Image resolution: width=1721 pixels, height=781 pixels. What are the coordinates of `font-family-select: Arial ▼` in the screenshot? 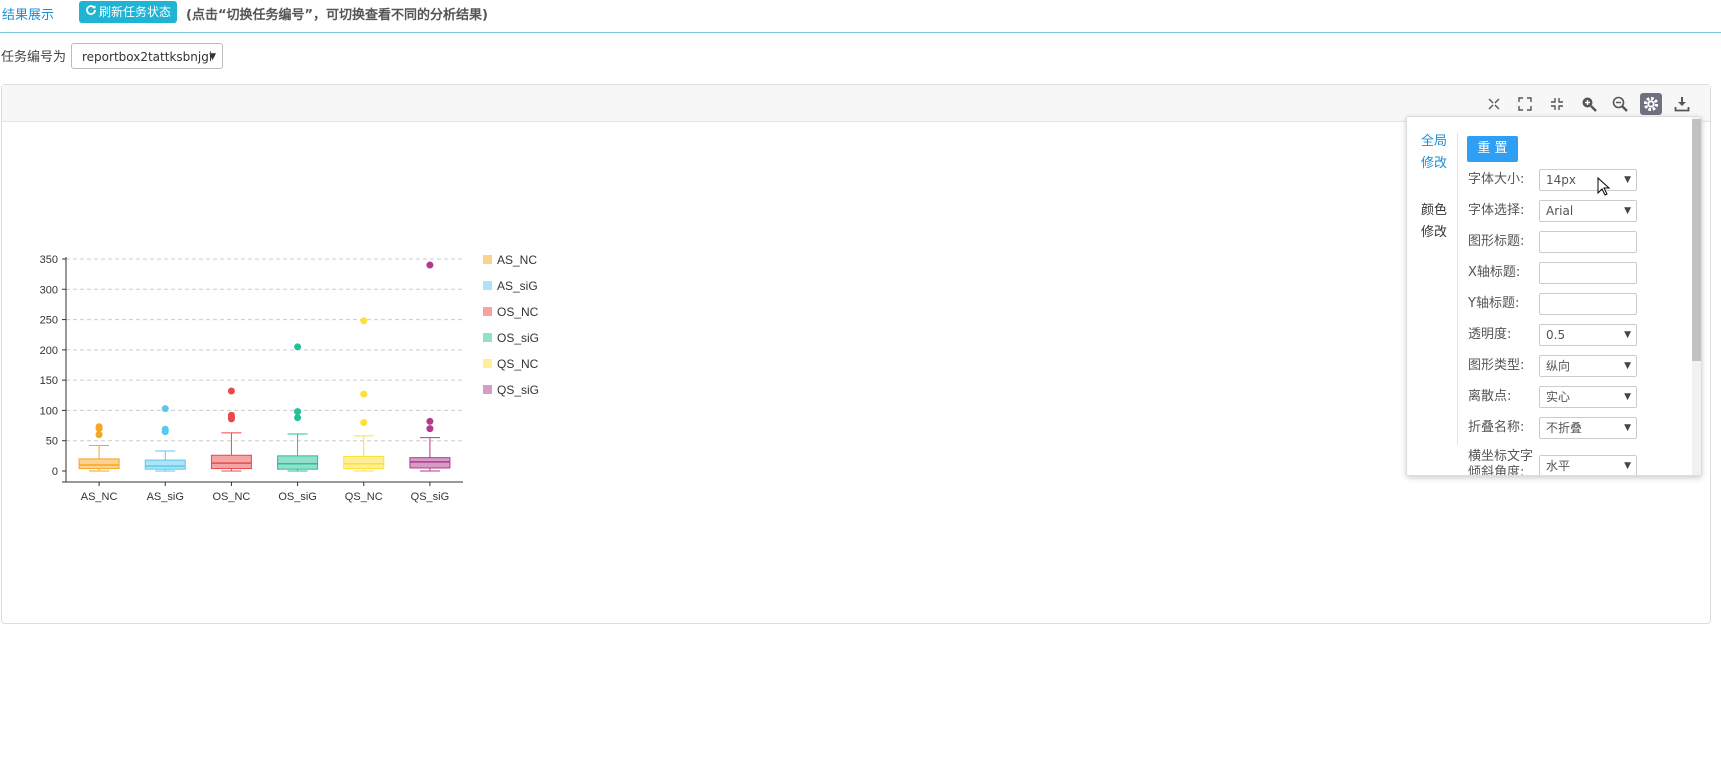 It's located at (1588, 211).